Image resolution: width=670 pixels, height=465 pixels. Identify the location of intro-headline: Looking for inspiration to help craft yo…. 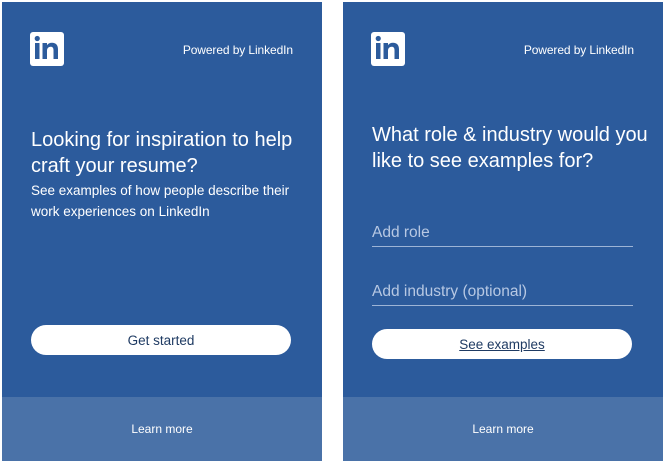
(162, 153).